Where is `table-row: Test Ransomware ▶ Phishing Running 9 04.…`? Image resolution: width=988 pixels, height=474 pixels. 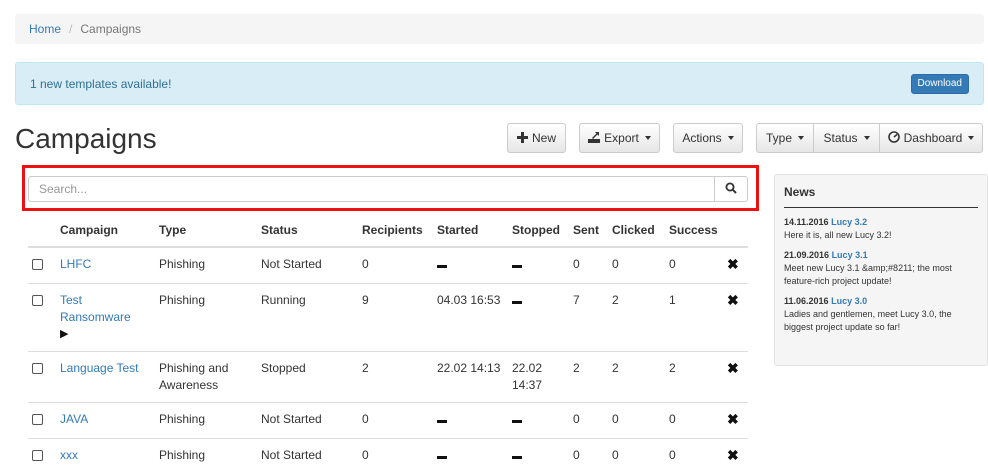 table-row: Test Ransomware ▶ Phishing Running 9 04.… is located at coordinates (388, 318).